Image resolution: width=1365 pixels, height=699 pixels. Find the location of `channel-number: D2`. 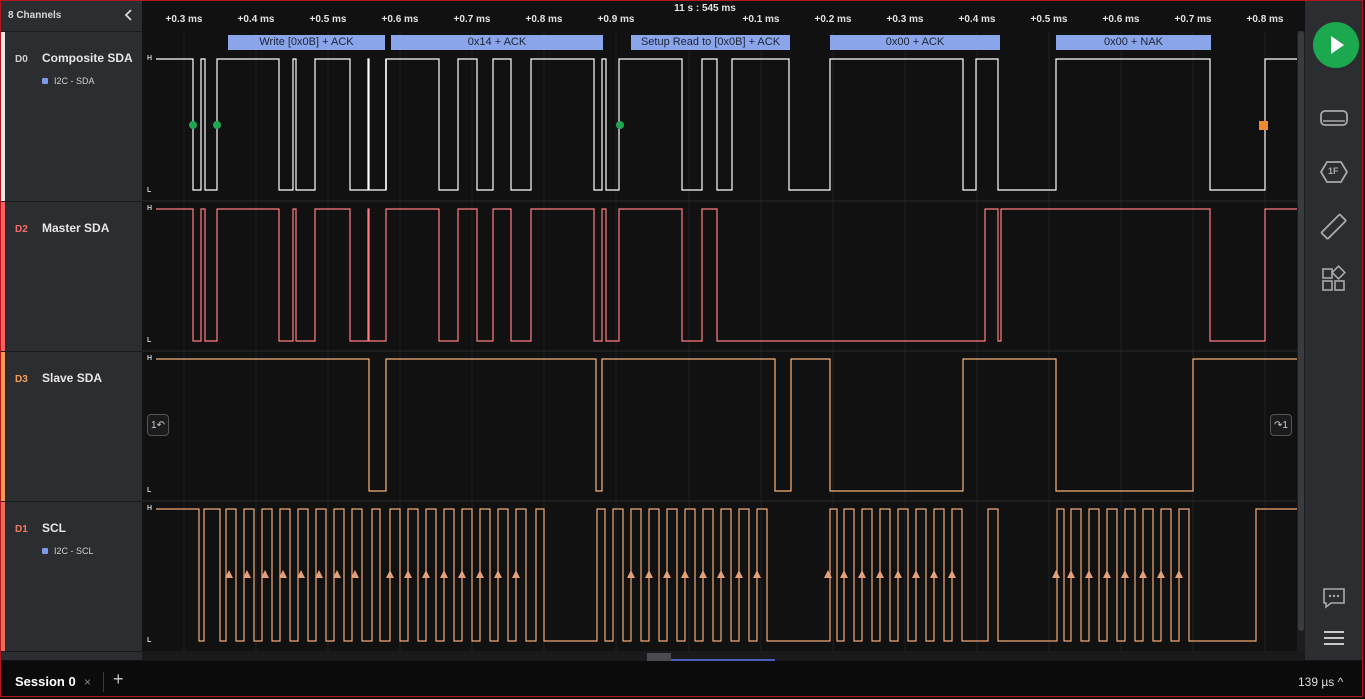

channel-number: D2 is located at coordinates (21, 229).